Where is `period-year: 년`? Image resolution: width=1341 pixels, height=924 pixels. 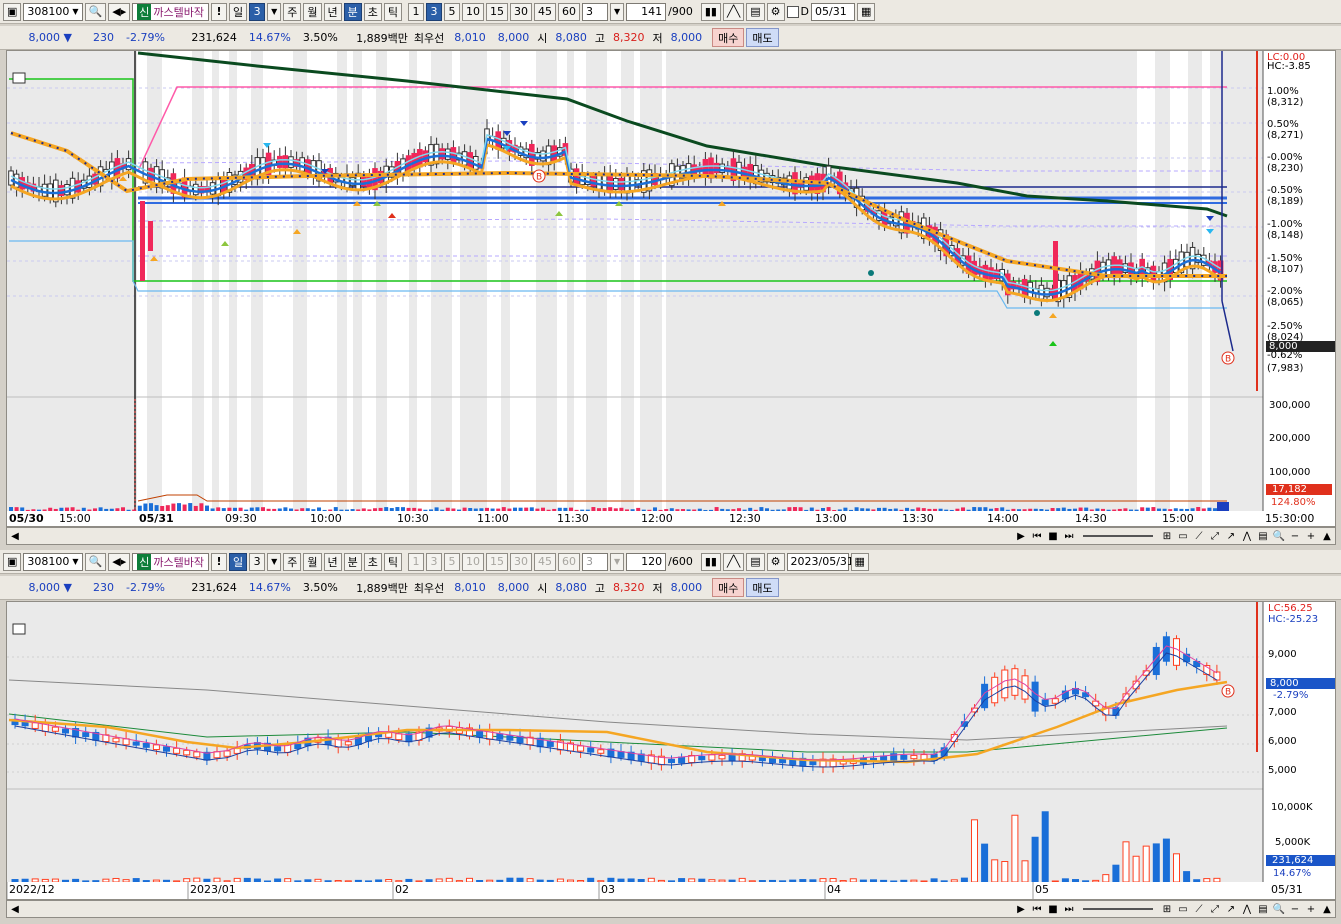 period-year: 년 is located at coordinates (332, 11).